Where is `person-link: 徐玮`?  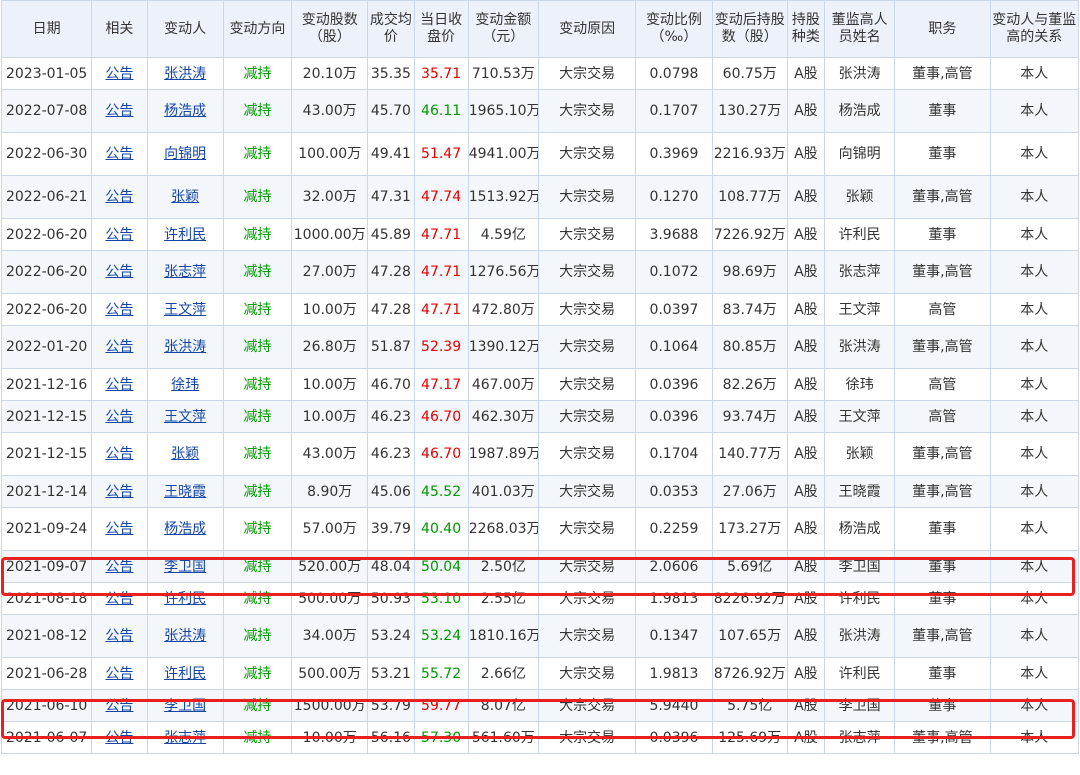
person-link: 徐玮 is located at coordinates (185, 385).